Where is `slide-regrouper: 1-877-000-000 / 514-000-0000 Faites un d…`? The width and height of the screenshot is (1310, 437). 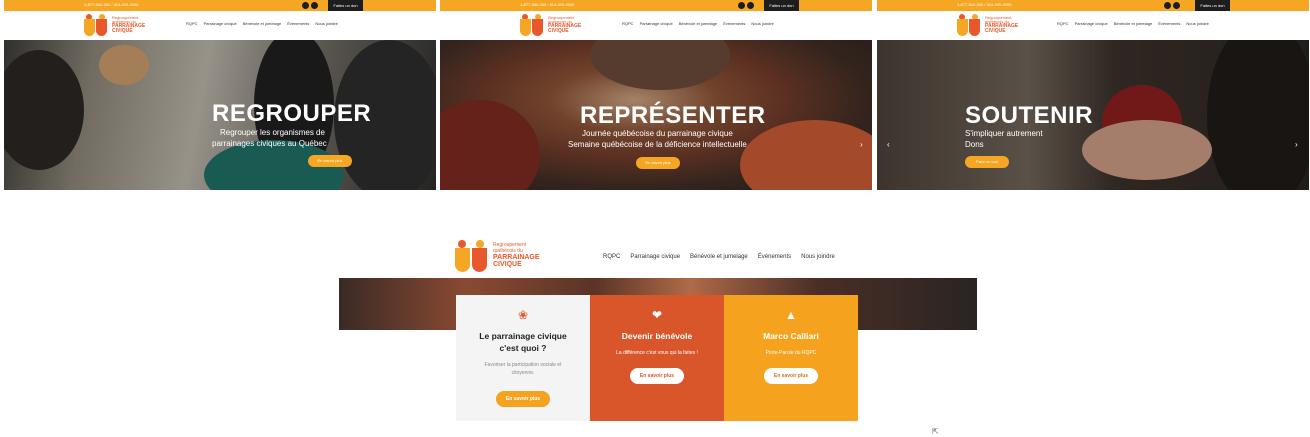 slide-regrouper: 1-877-000-000 / 514-000-0000 Faites un d… is located at coordinates (220, 95).